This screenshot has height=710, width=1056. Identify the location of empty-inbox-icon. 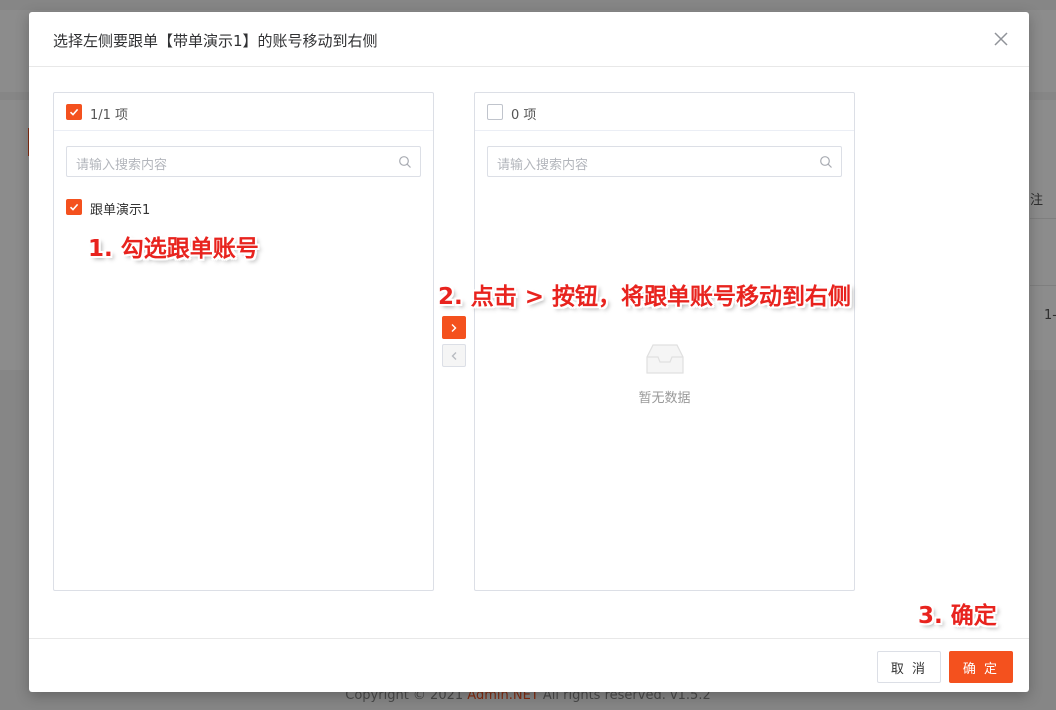
(664, 359).